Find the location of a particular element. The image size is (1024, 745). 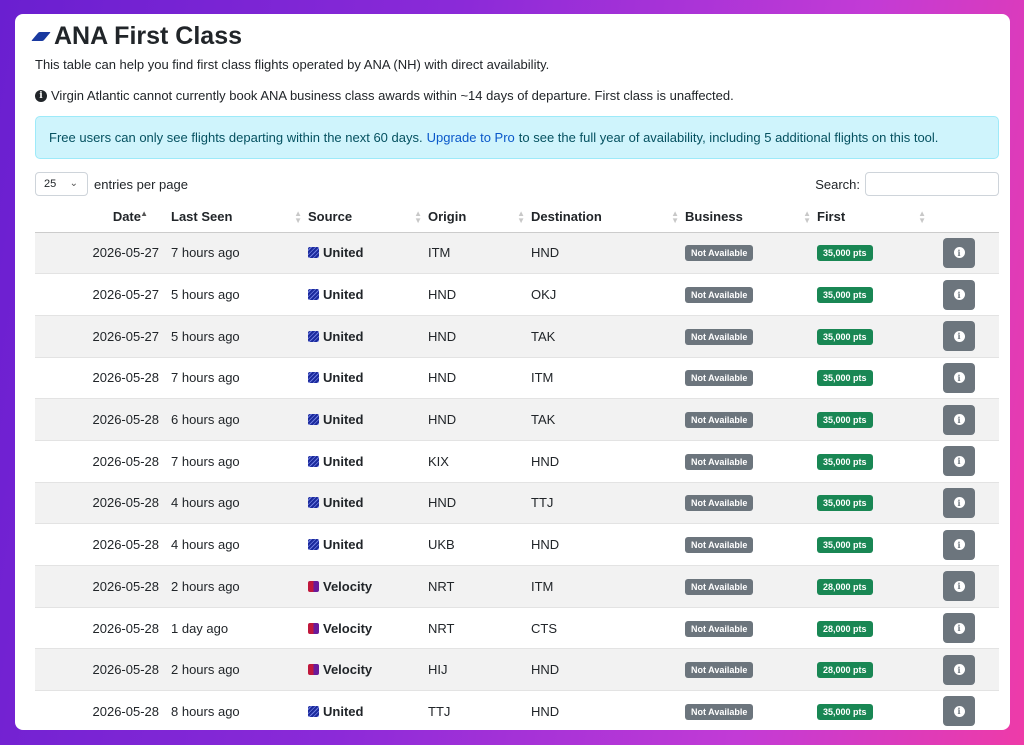

upgrade-link: Upgrade to Pro is located at coordinates (471, 137).